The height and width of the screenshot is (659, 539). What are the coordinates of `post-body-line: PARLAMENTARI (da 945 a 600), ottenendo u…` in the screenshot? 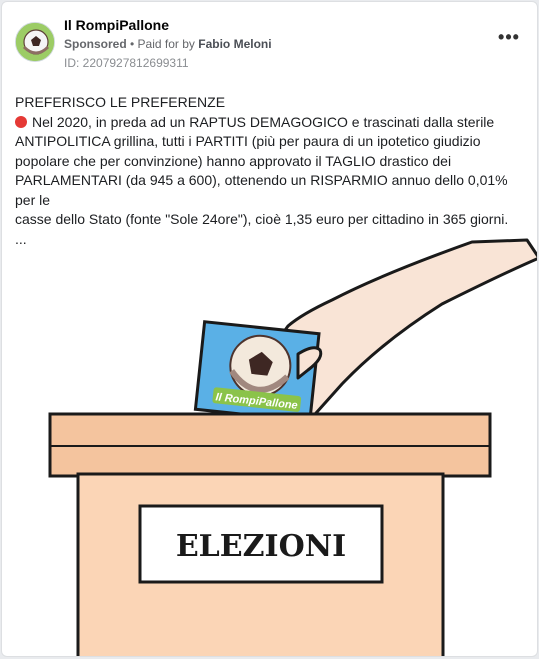 It's located at (261, 190).